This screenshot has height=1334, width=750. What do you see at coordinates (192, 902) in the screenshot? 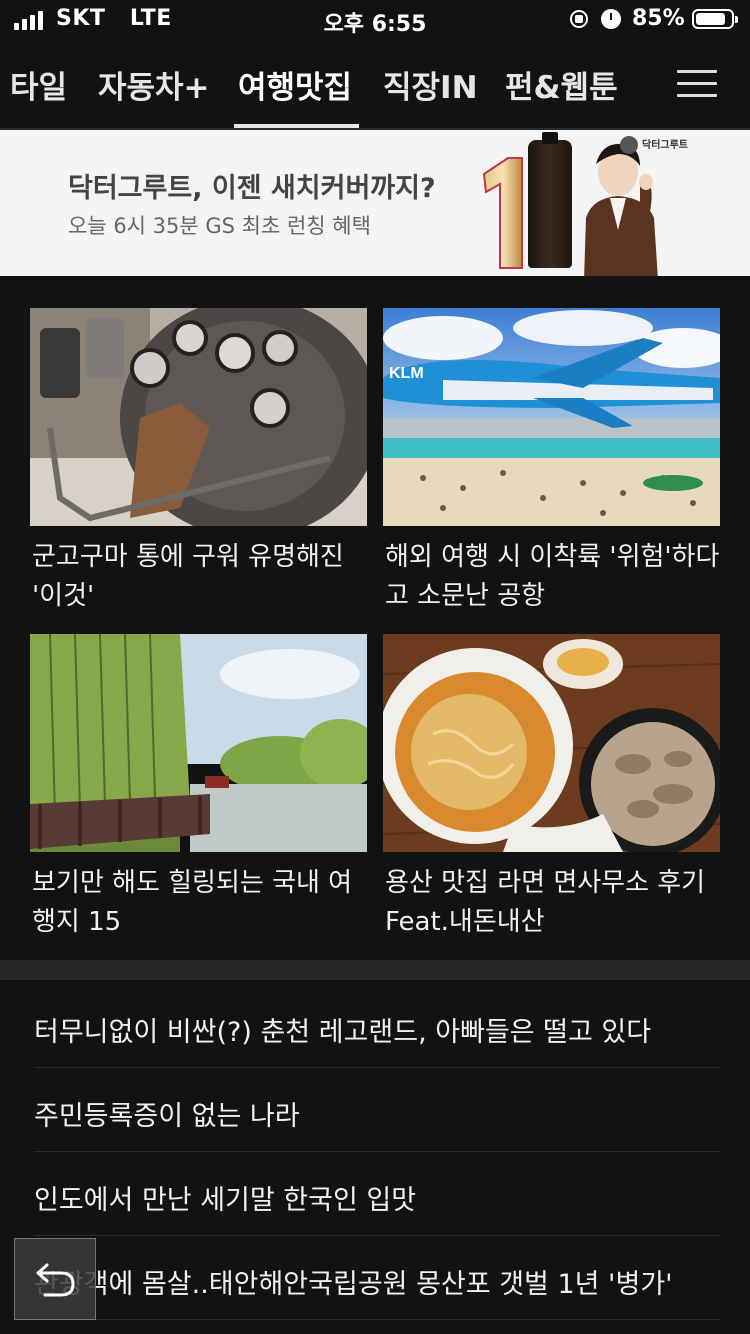
I see `article-title: 보기만 해도 힐링되는 국내 여행지 15` at bounding box center [192, 902].